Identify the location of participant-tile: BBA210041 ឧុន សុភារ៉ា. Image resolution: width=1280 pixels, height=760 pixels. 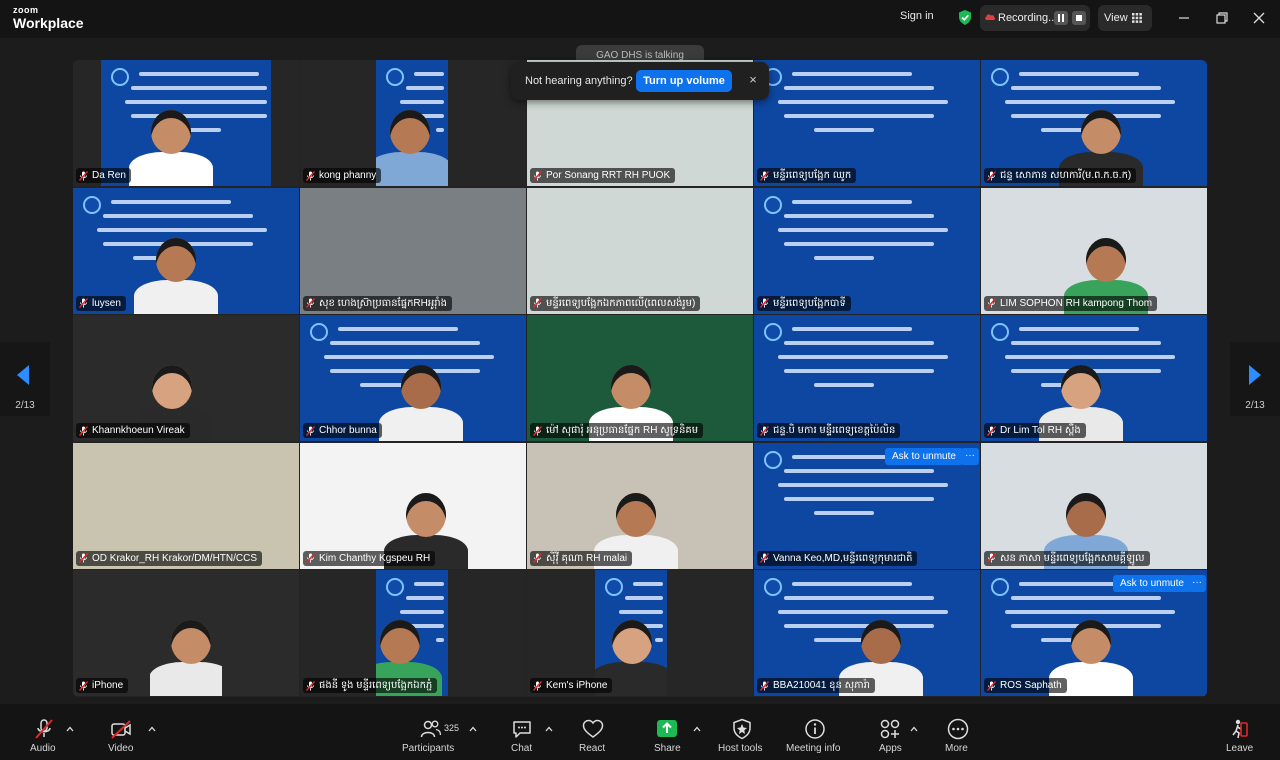
(867, 633).